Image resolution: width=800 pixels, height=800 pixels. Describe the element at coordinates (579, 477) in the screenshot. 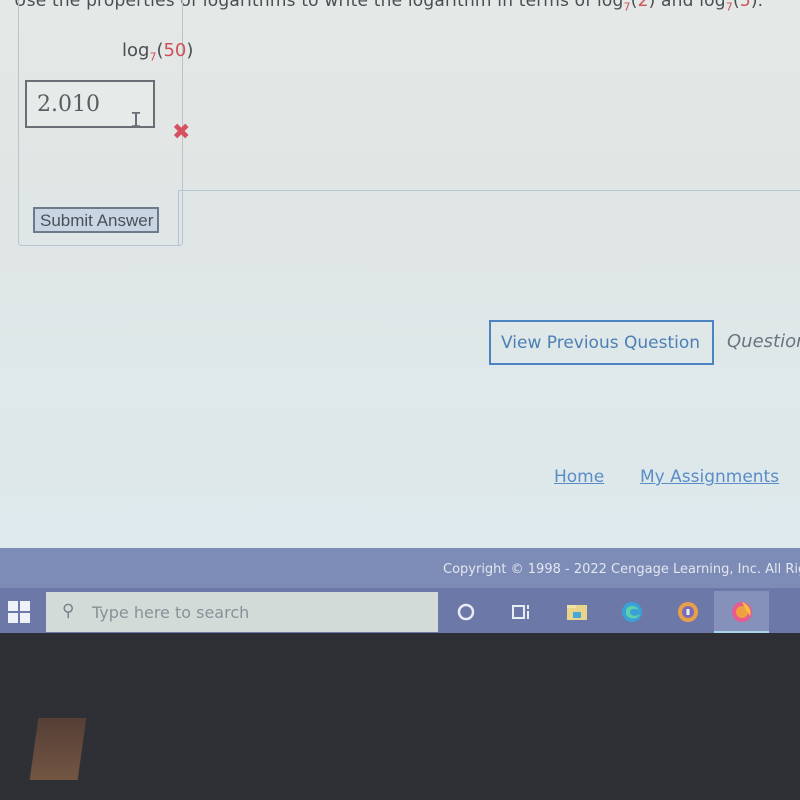

I see `home-link: Home` at that location.